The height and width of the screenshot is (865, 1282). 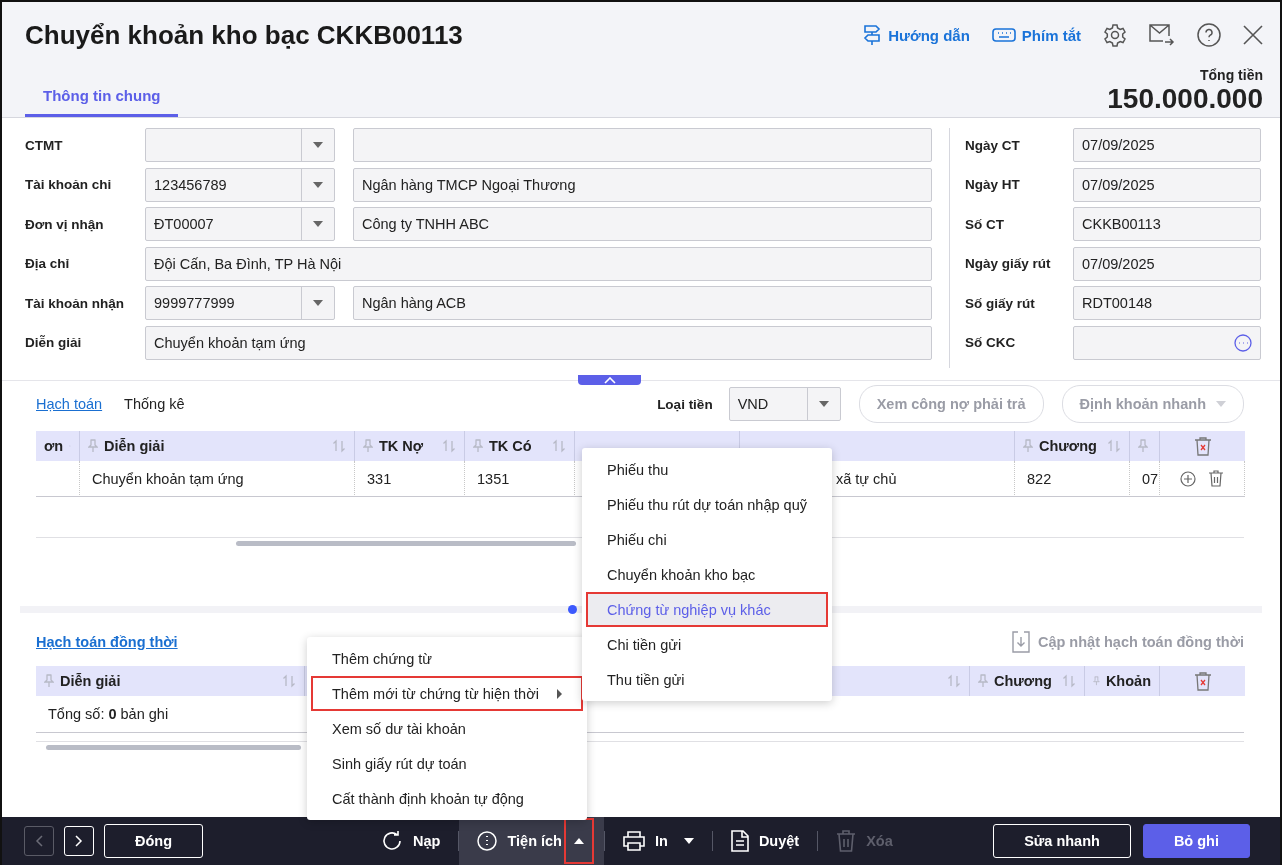 I want to click on info-circle-icon, so click(x=487, y=841).